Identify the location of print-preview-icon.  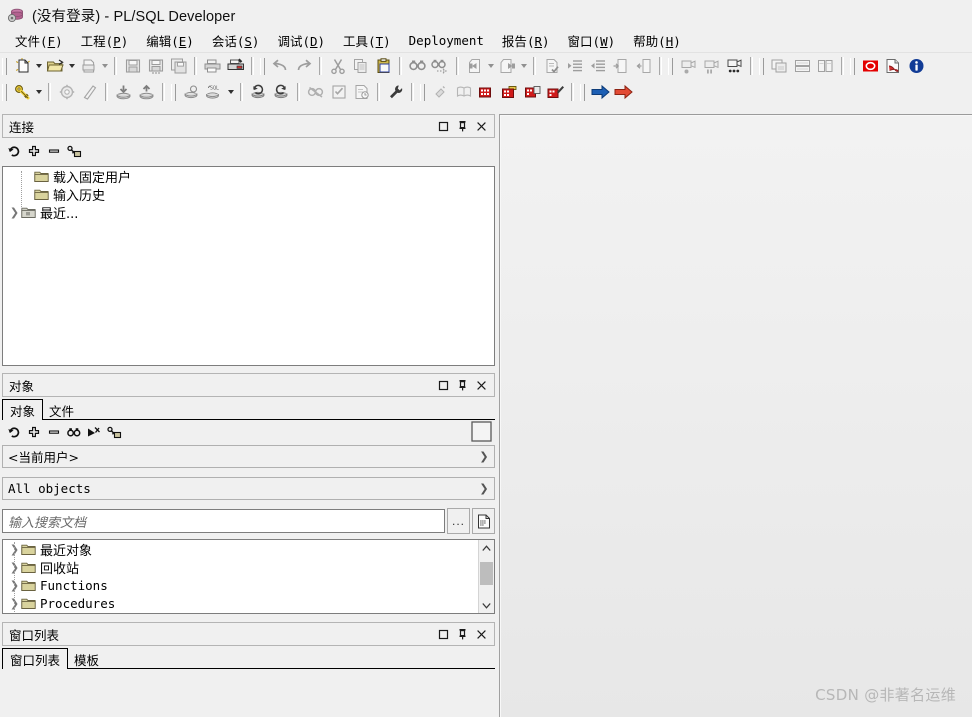
(88, 66).